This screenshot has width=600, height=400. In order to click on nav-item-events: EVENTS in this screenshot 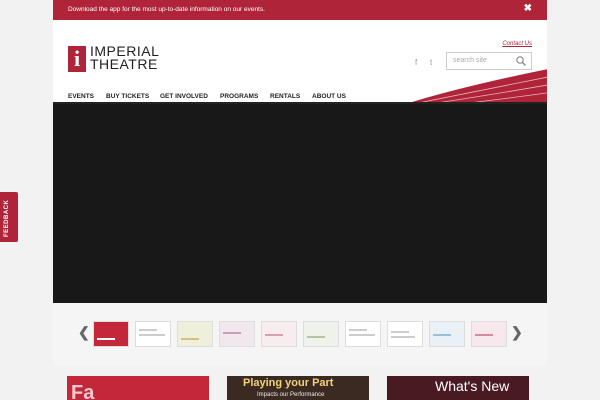, I will do `click(81, 96)`.